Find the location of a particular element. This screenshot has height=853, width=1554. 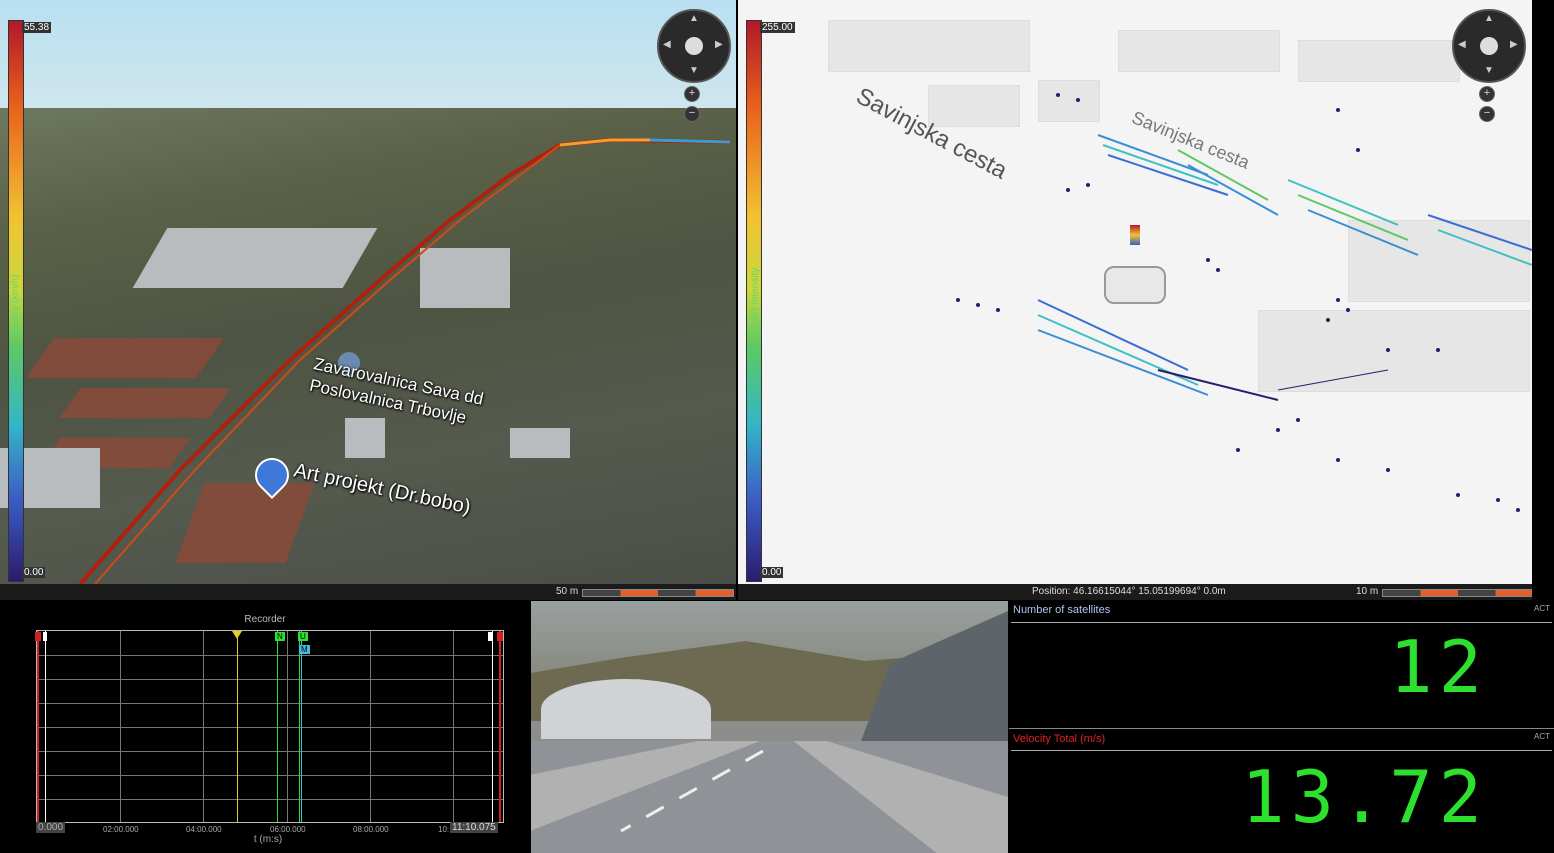

range-start-line is located at coordinates (38, 726).